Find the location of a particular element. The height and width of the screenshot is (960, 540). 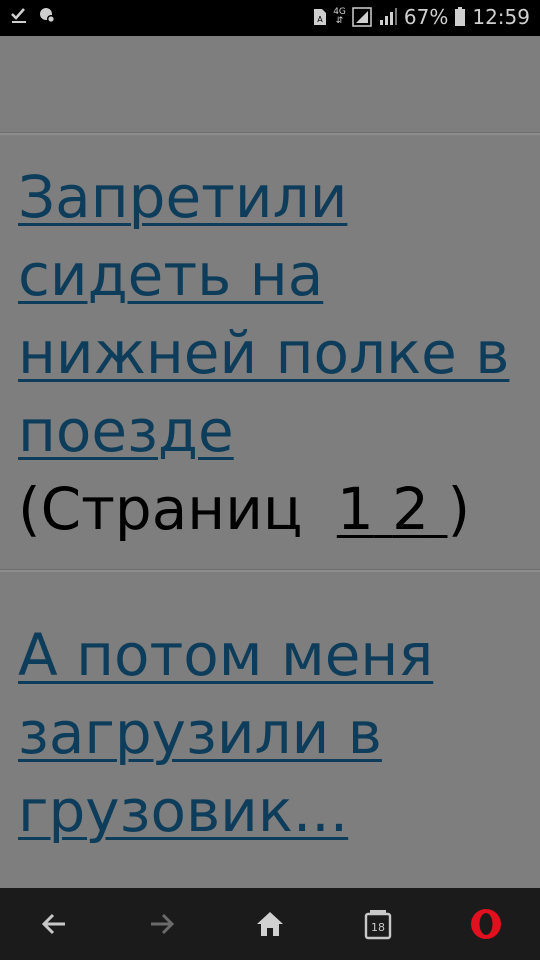

forward-button is located at coordinates (162, 924).